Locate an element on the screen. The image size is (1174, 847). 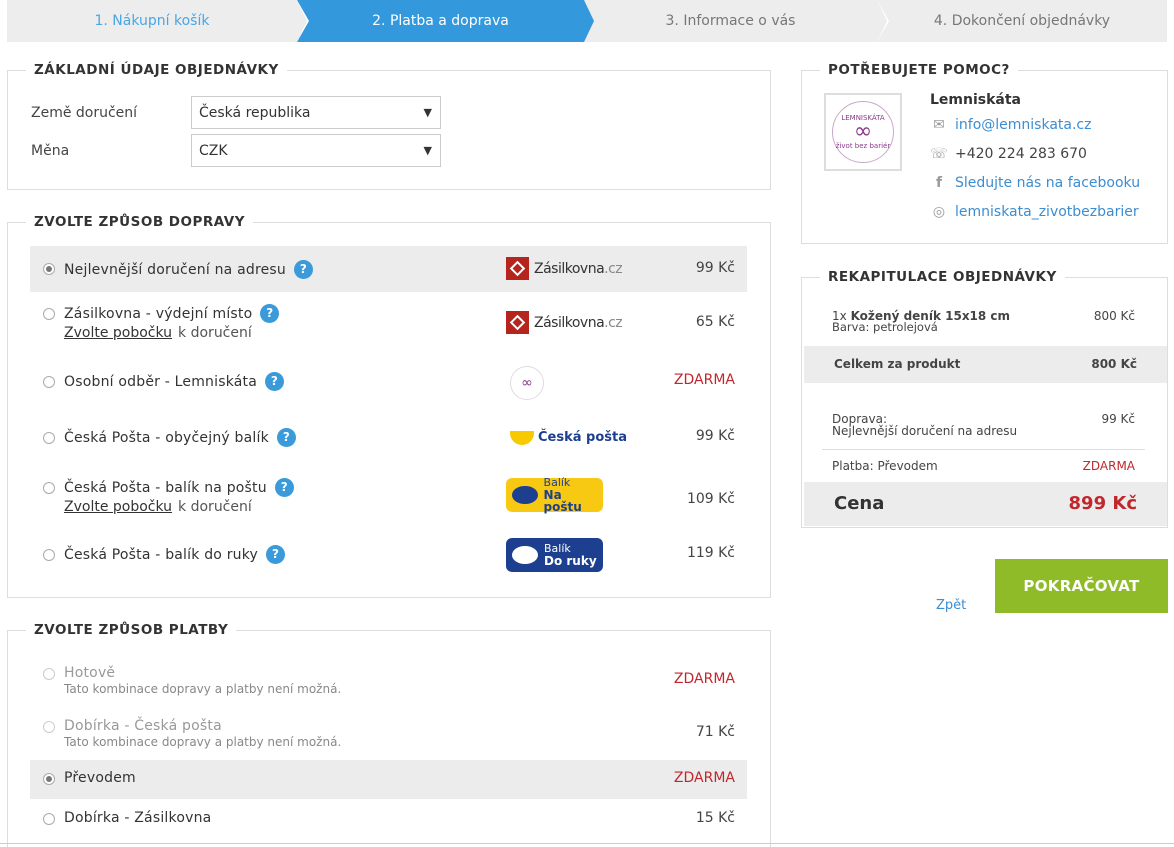
payment-option: Převodem ZDARMA is located at coordinates (388, 779).